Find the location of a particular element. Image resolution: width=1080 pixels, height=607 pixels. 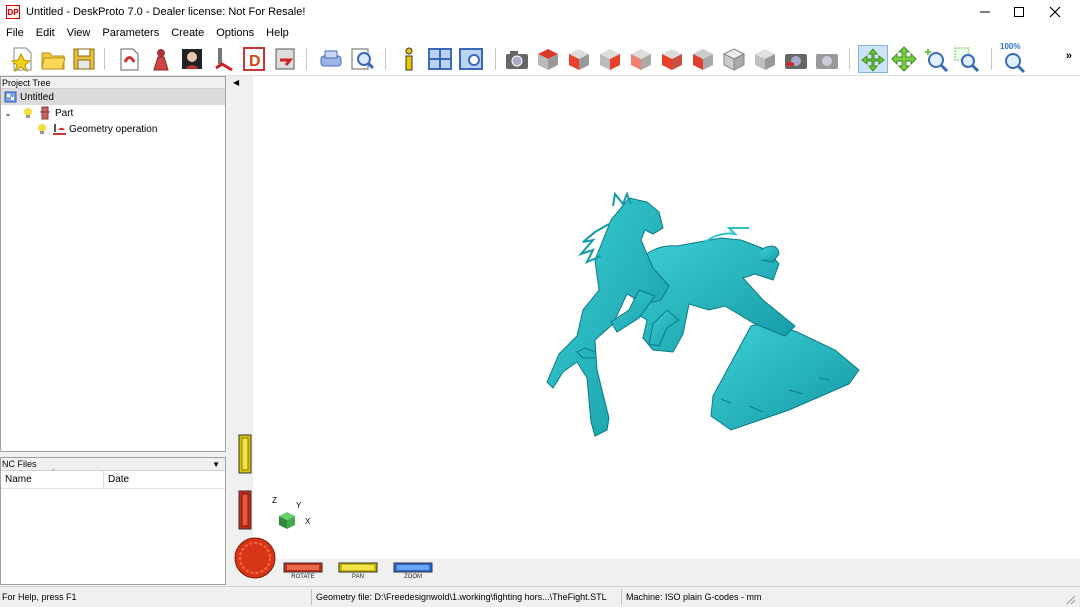

import-geometry-button is located at coordinates (130, 59).